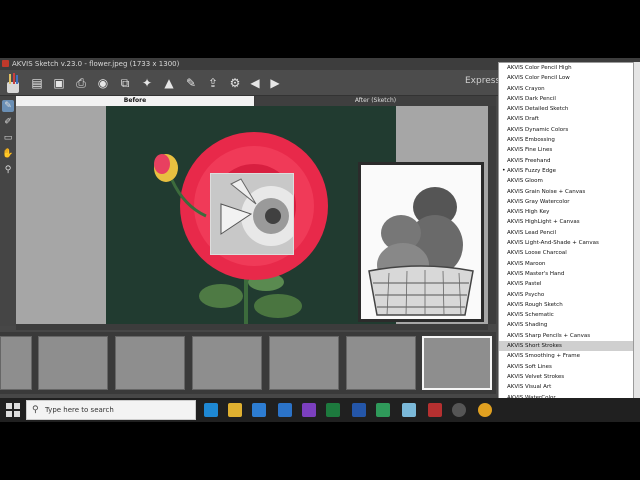  Describe the element at coordinates (525, 181) in the screenshot. I see `preset-item-label: AKVIS Gloom` at that location.